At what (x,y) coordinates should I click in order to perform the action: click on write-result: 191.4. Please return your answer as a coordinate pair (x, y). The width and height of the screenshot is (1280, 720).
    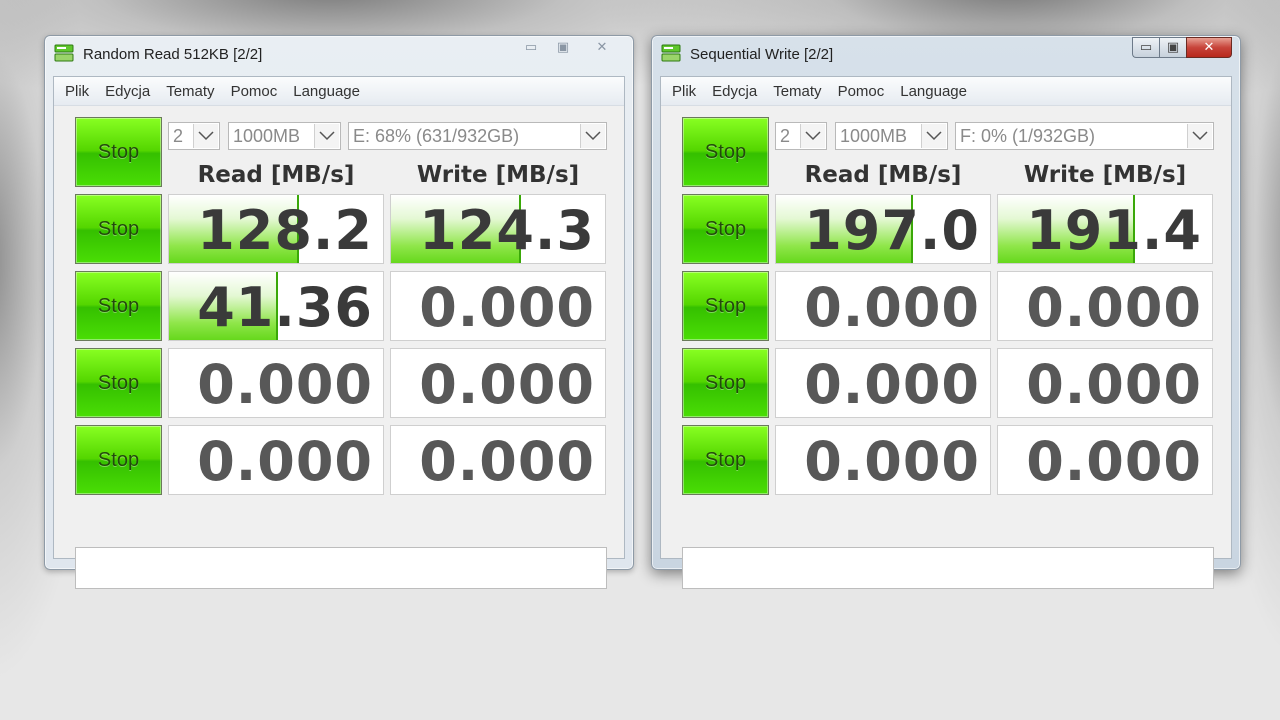
    Looking at the image, I should click on (1105, 229).